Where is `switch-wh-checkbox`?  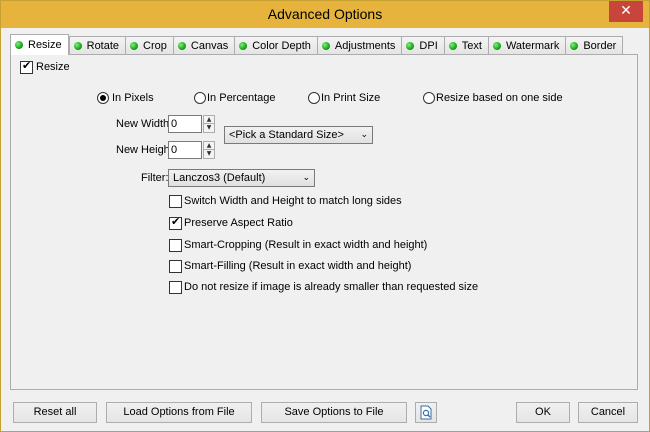
switch-wh-checkbox is located at coordinates (175, 201).